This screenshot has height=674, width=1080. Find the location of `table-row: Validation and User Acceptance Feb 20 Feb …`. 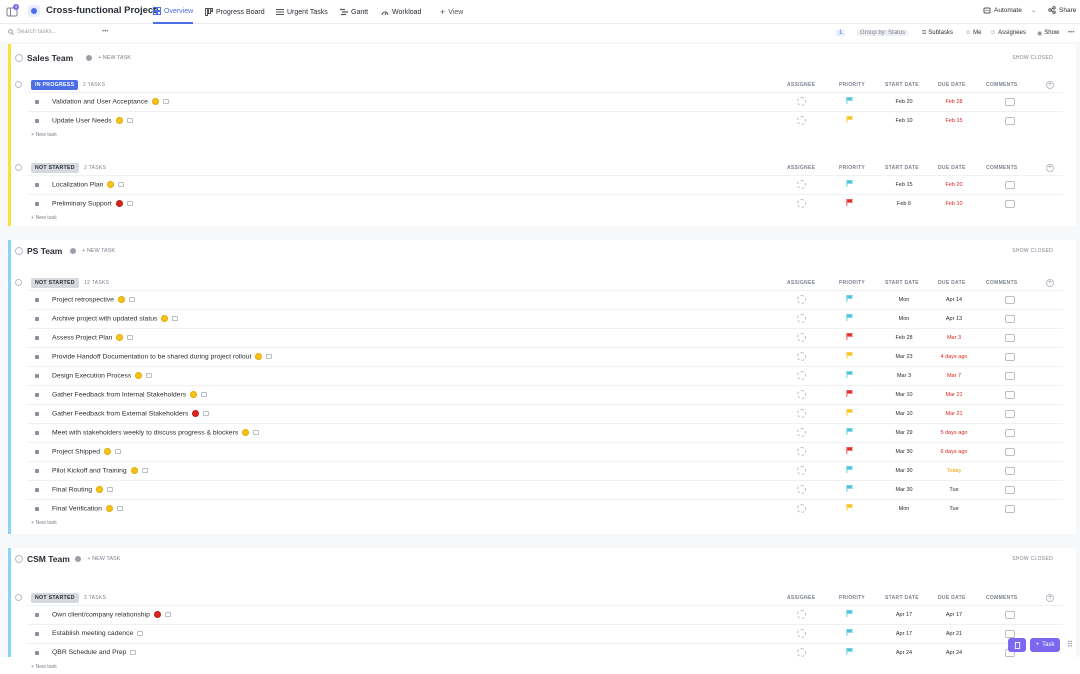

table-row: Validation and User Acceptance Feb 20 Feb … is located at coordinates (545, 101).